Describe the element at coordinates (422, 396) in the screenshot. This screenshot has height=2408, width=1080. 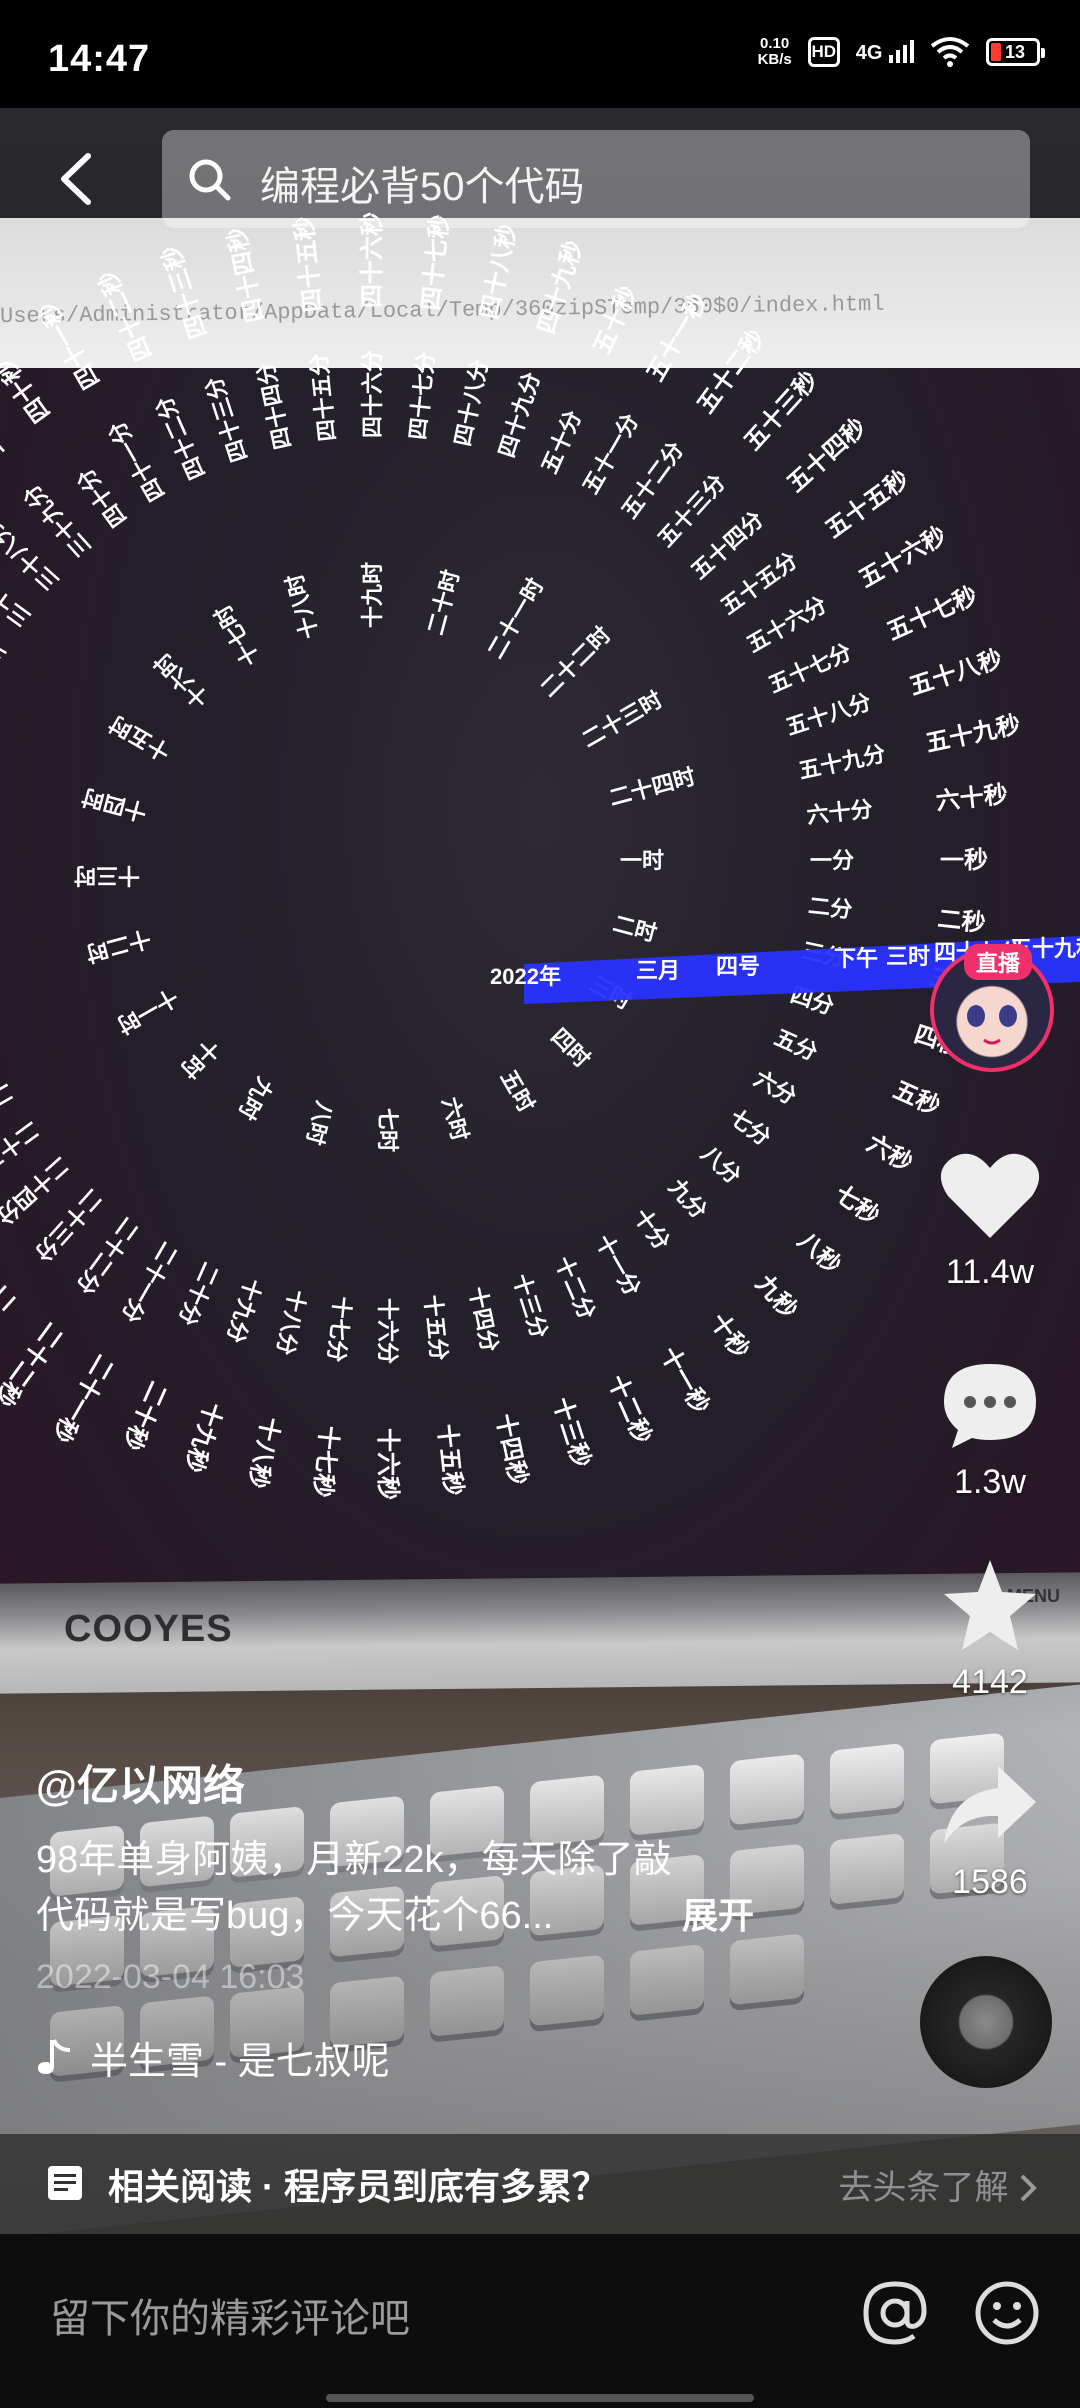
I see `clock-tick-label: 四十七分` at that location.